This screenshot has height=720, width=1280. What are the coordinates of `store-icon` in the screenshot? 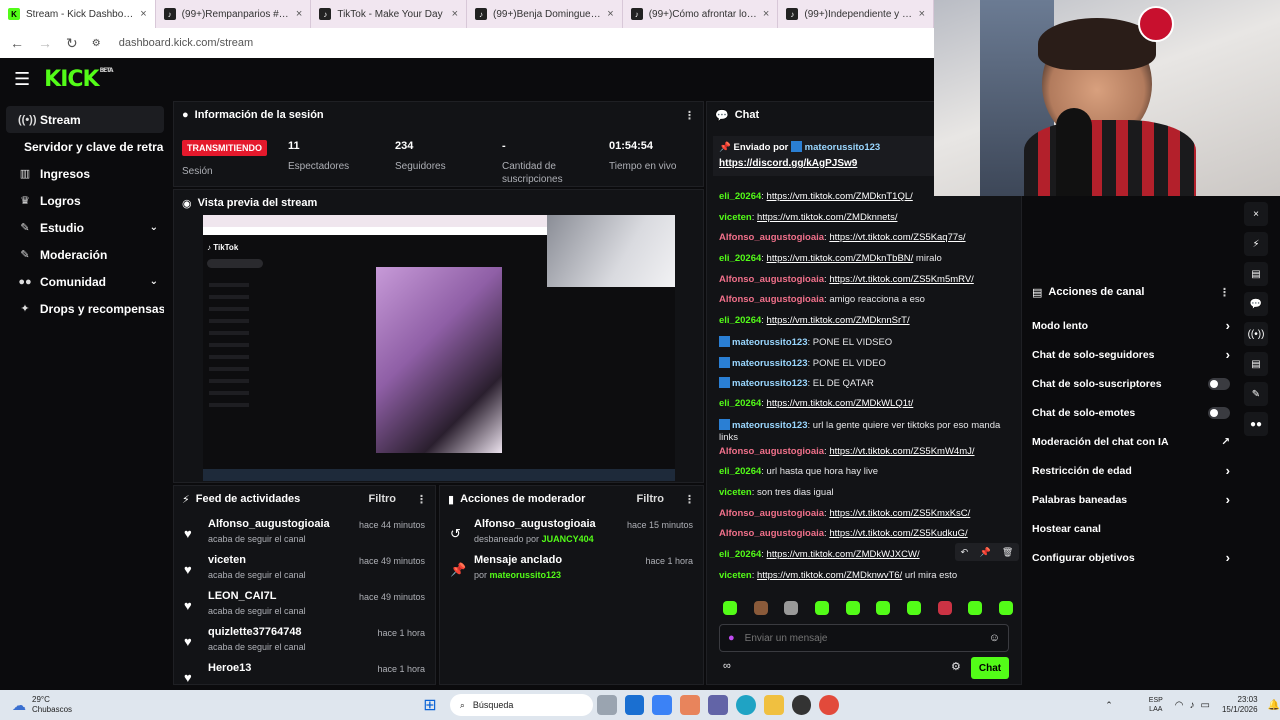 It's located at (662, 705).